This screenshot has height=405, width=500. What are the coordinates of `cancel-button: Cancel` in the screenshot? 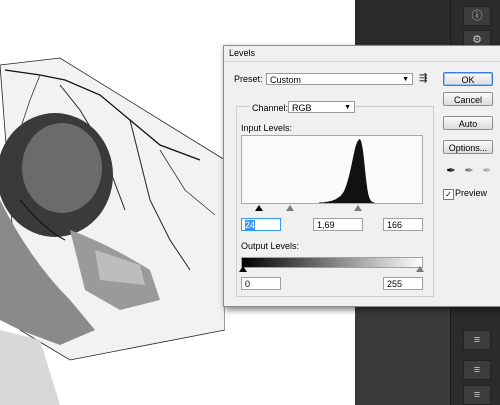 It's located at (468, 99).